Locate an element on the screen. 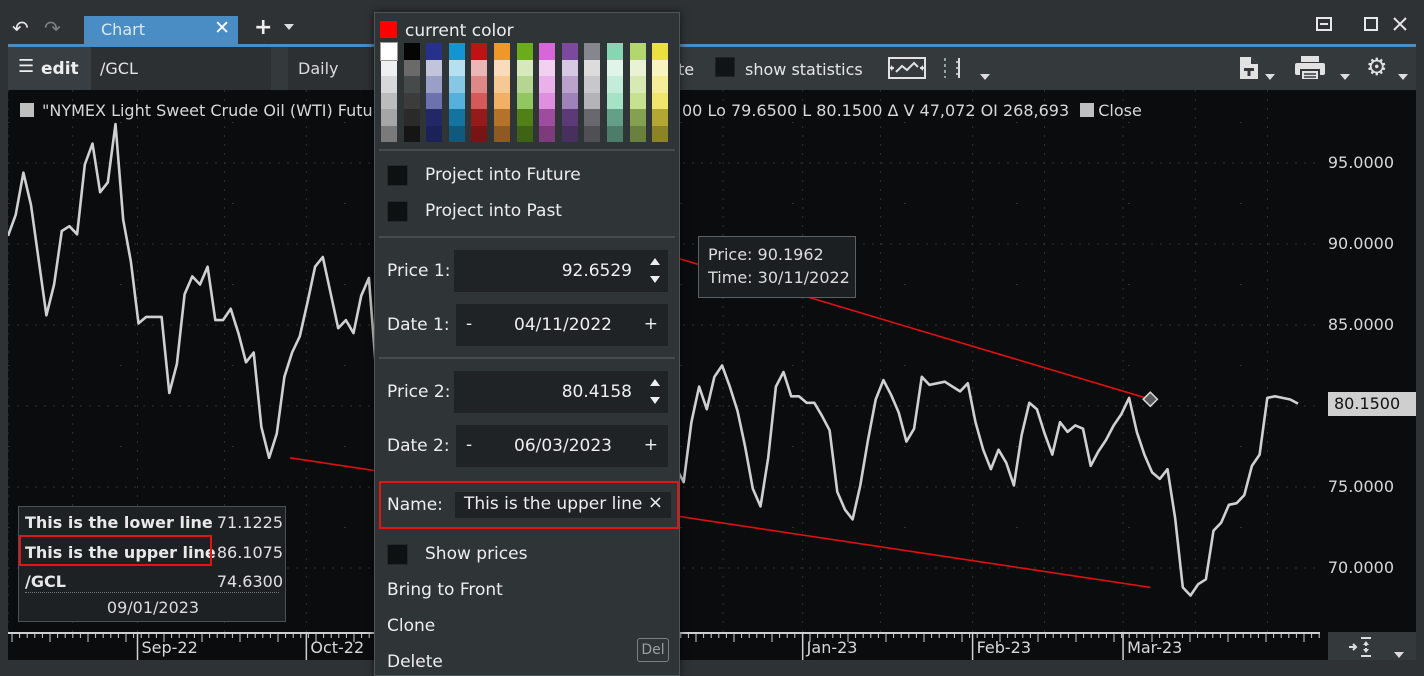 This screenshot has height=676, width=1424. series-color-swatch is located at coordinates (27, 110).